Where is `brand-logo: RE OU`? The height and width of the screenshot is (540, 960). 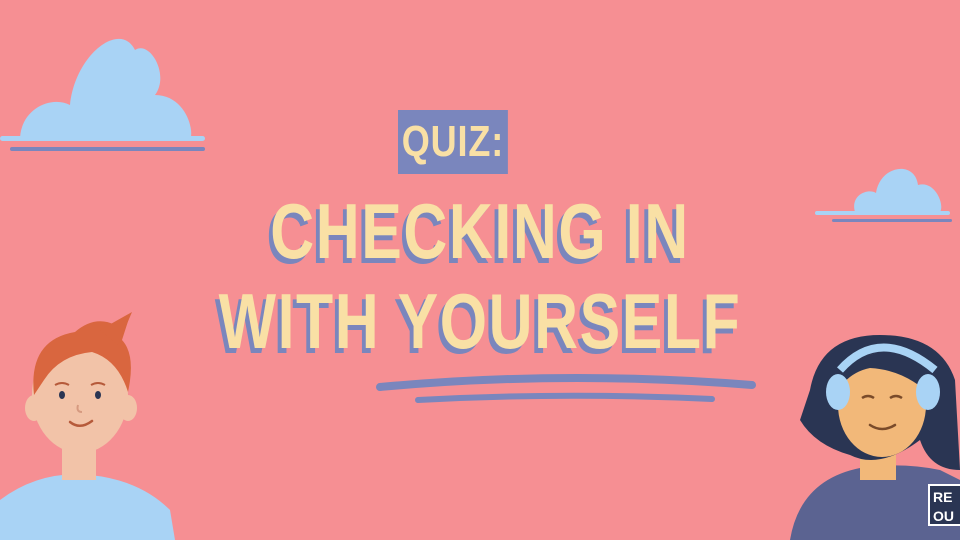
brand-logo: RE OU is located at coordinates (944, 505).